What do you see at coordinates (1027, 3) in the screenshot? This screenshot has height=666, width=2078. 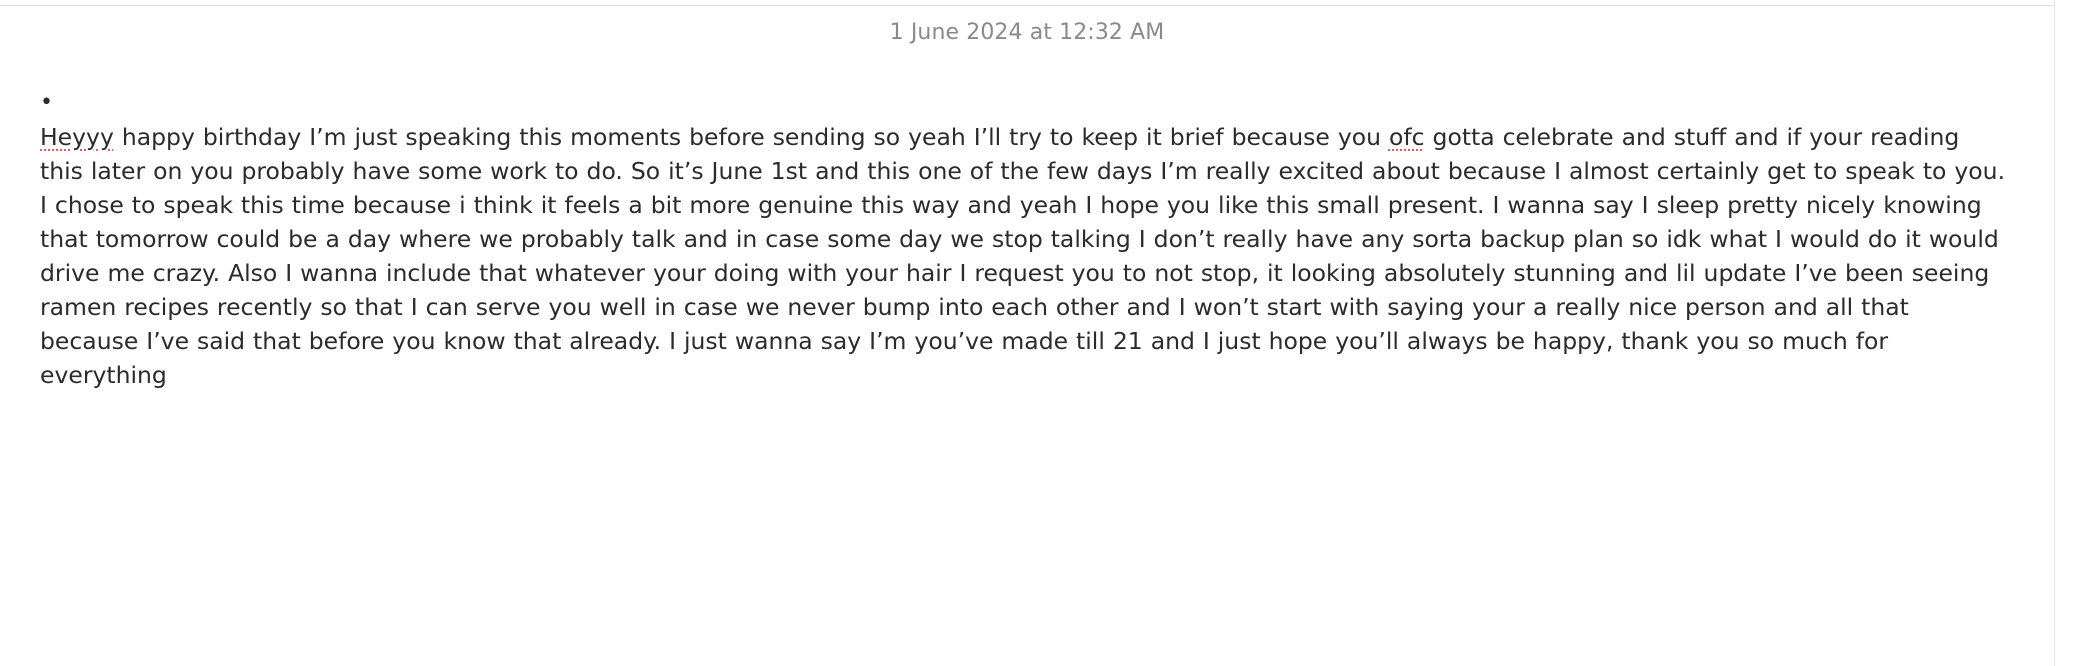 I see `top-divider` at bounding box center [1027, 3].